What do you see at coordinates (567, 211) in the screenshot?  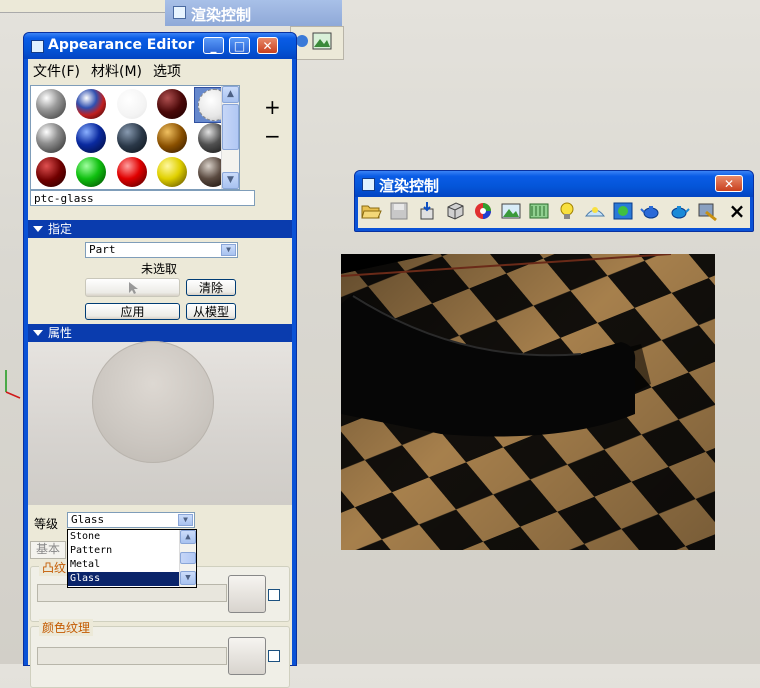 I see `light-bulb-icon` at bounding box center [567, 211].